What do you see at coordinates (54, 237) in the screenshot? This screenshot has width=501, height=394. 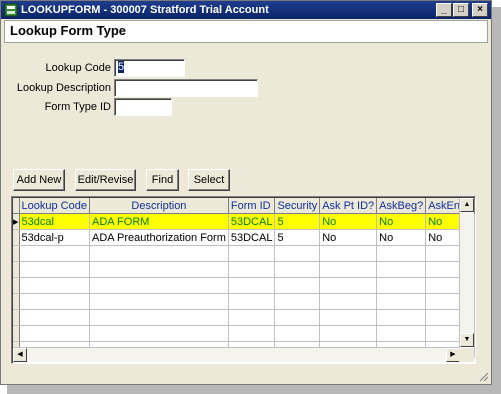 I see `cell-lookup-code: 53dcal-p` at bounding box center [54, 237].